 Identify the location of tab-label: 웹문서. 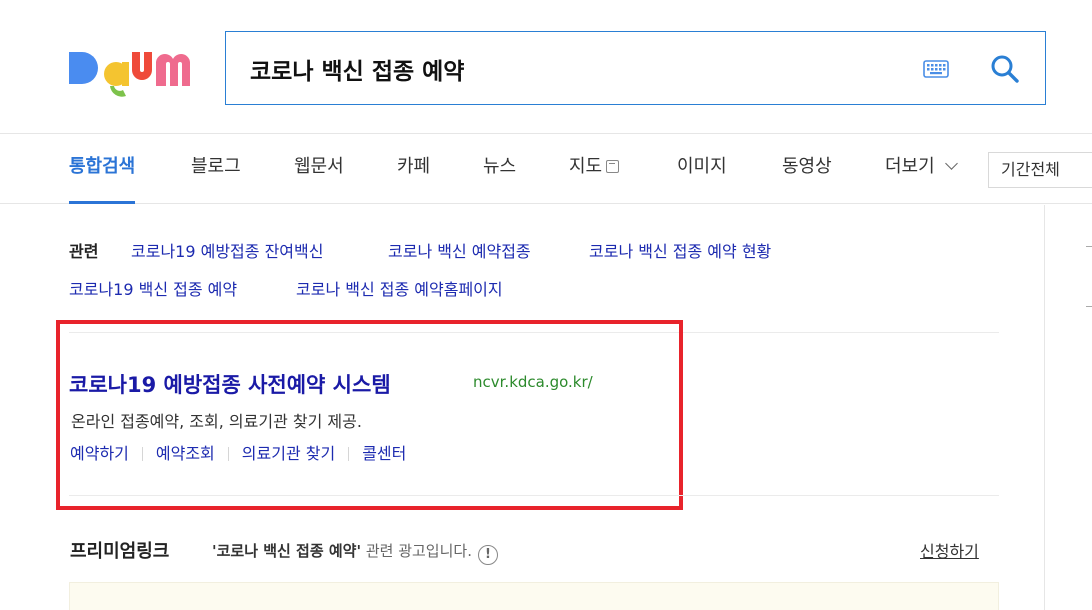
(319, 166).